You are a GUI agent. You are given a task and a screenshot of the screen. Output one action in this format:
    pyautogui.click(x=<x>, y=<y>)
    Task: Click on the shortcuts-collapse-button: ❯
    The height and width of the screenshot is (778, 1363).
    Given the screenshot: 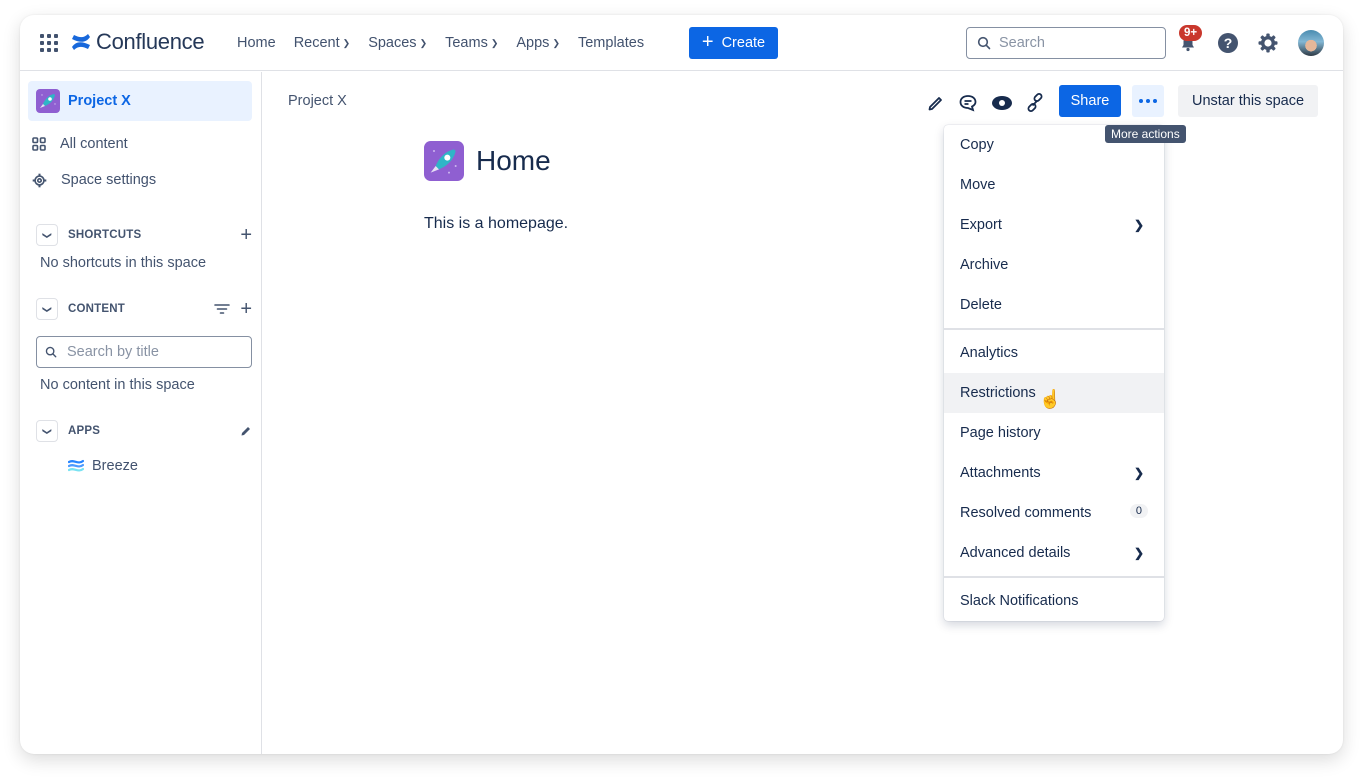 What is the action you would take?
    pyautogui.click(x=47, y=235)
    